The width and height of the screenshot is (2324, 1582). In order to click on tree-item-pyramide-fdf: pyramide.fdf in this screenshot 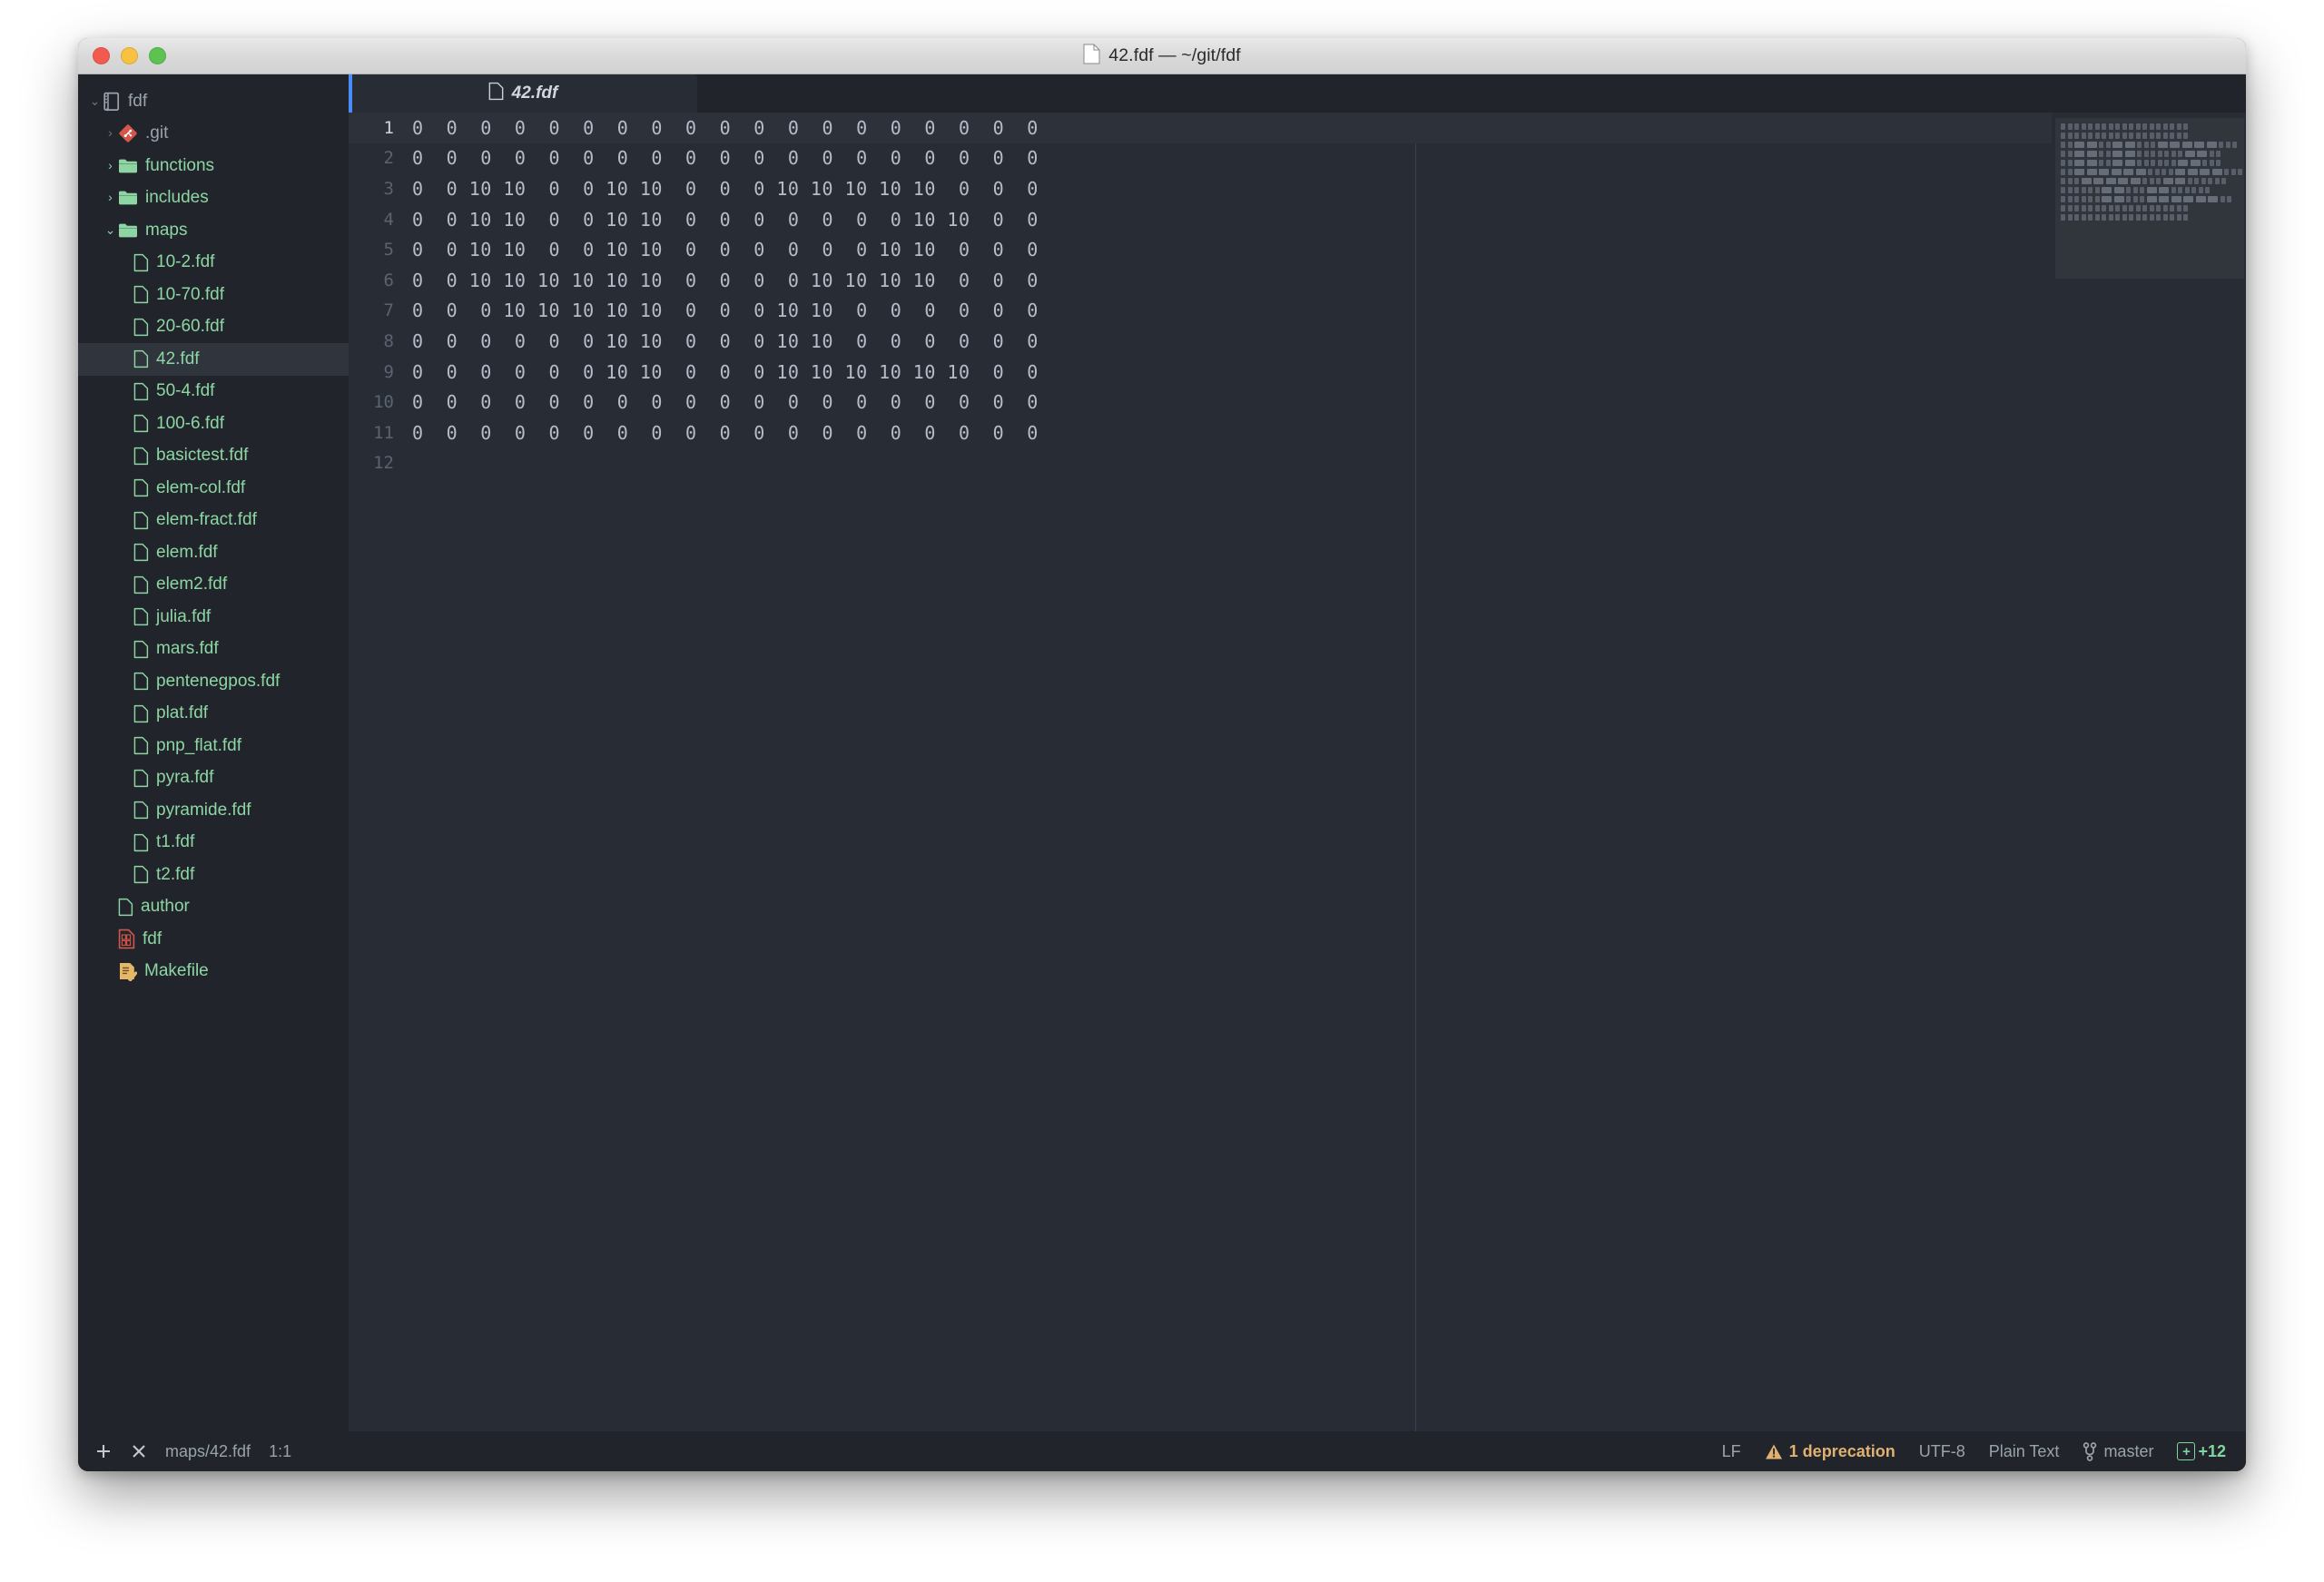, I will do `click(213, 810)`.